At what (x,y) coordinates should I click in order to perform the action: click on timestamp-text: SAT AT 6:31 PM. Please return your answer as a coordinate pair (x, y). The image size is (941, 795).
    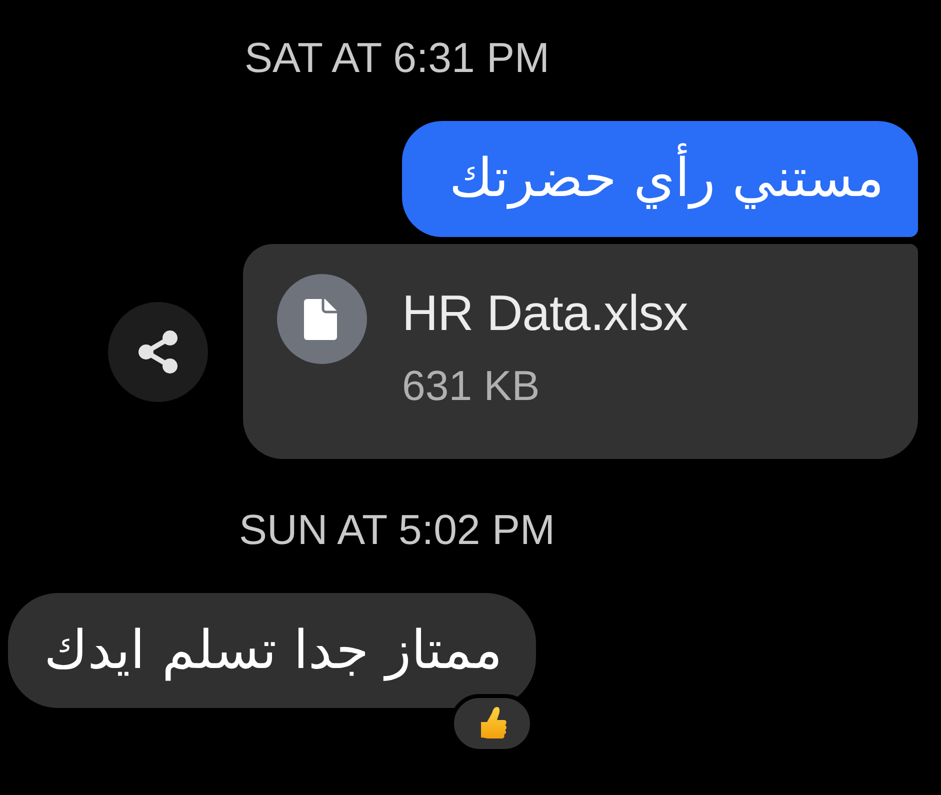
    Looking at the image, I should click on (397, 58).